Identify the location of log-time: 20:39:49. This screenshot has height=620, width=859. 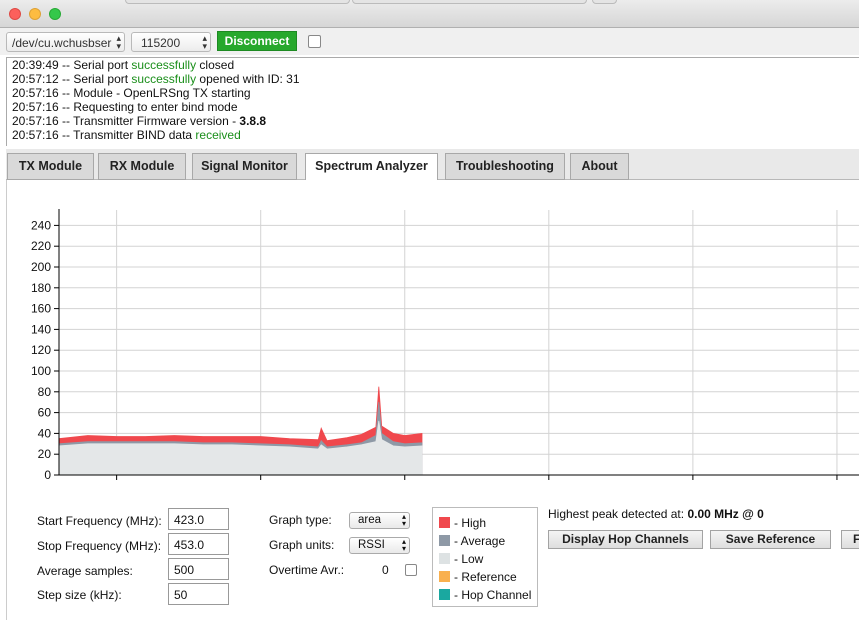
(35, 65).